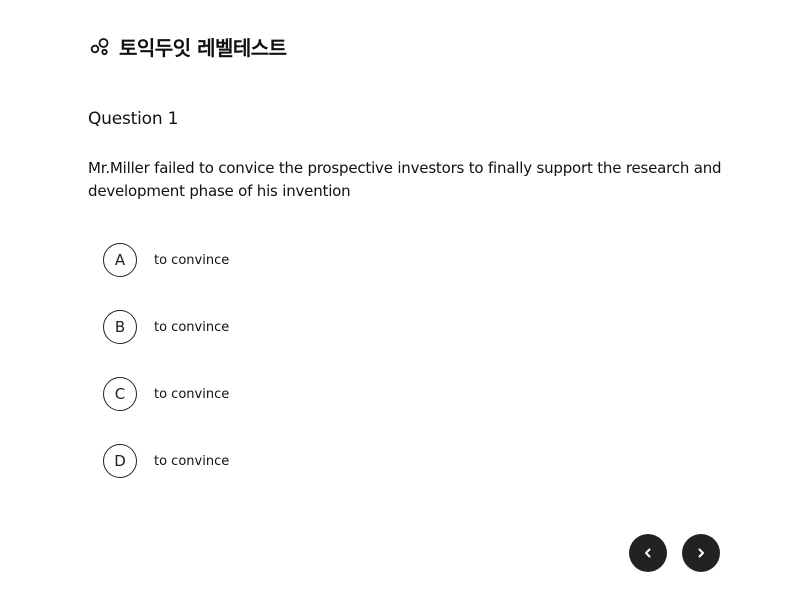 Image resolution: width=790 pixels, height=604 pixels. I want to click on option-c-text: to convince, so click(192, 394).